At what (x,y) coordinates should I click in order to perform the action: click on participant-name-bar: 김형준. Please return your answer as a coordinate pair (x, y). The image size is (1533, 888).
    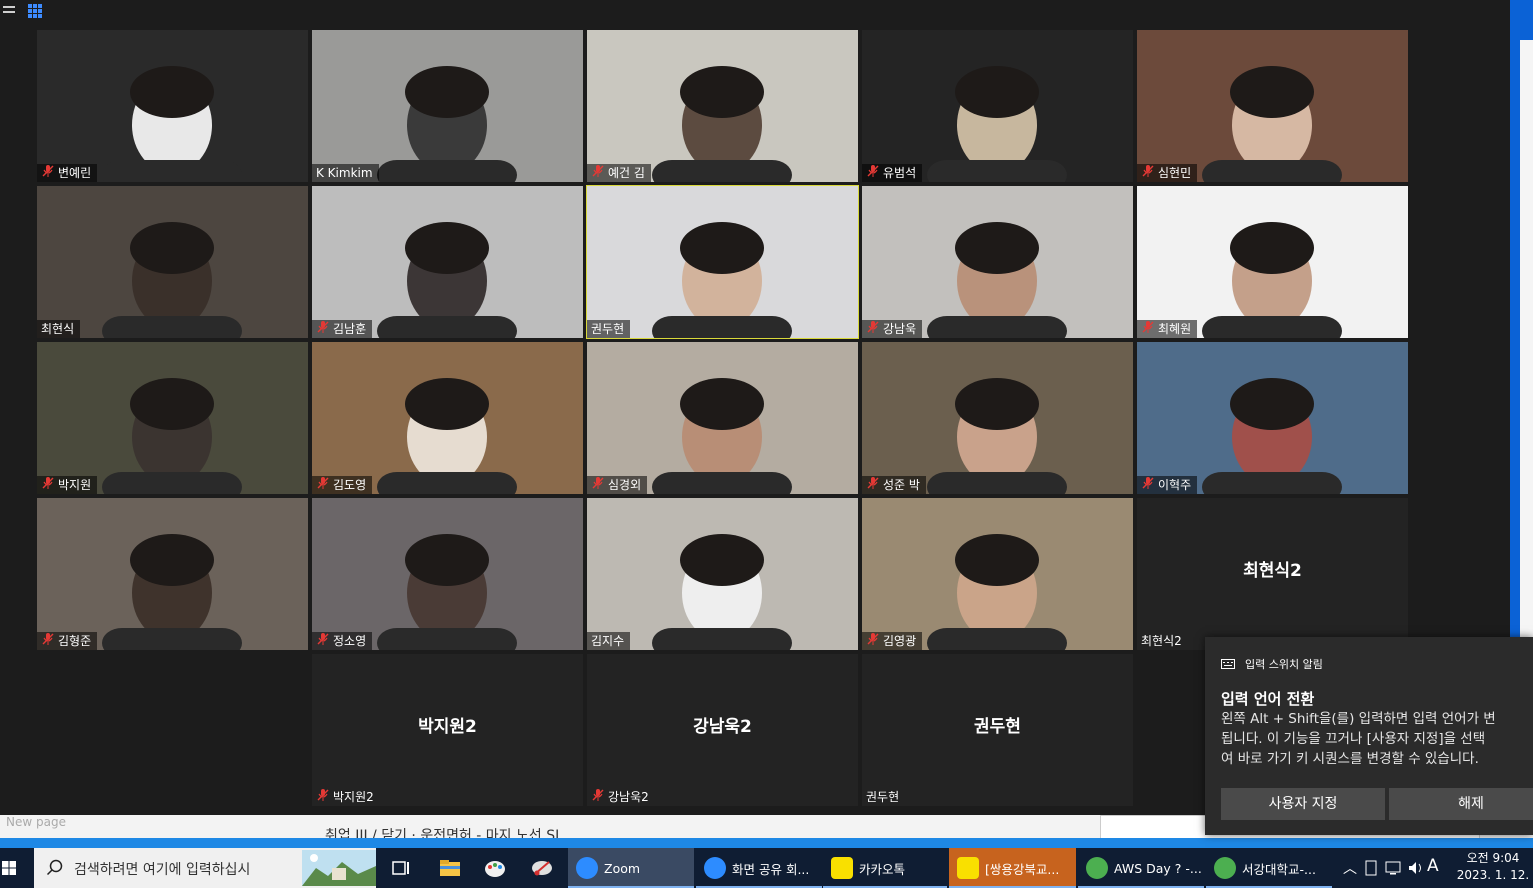
    Looking at the image, I should click on (67, 641).